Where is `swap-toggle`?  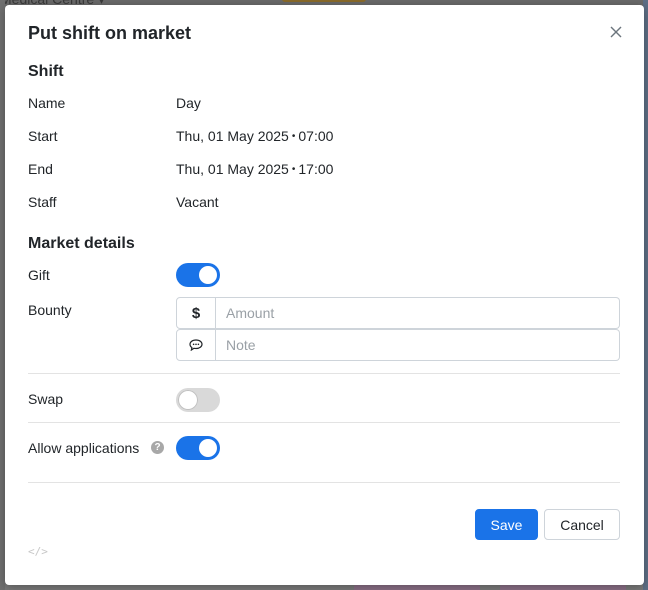 swap-toggle is located at coordinates (198, 400).